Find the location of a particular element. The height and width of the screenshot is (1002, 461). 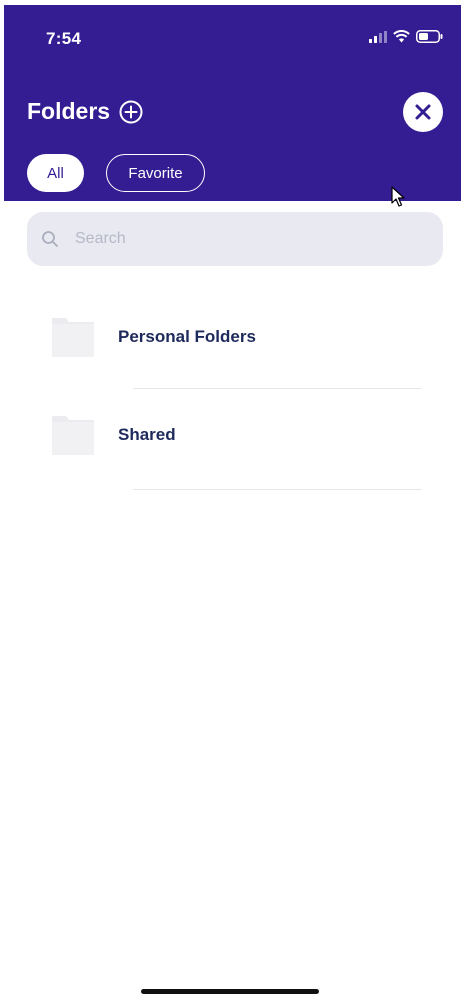

folder-item-personal-folders: Personal Folders is located at coordinates (236, 337).